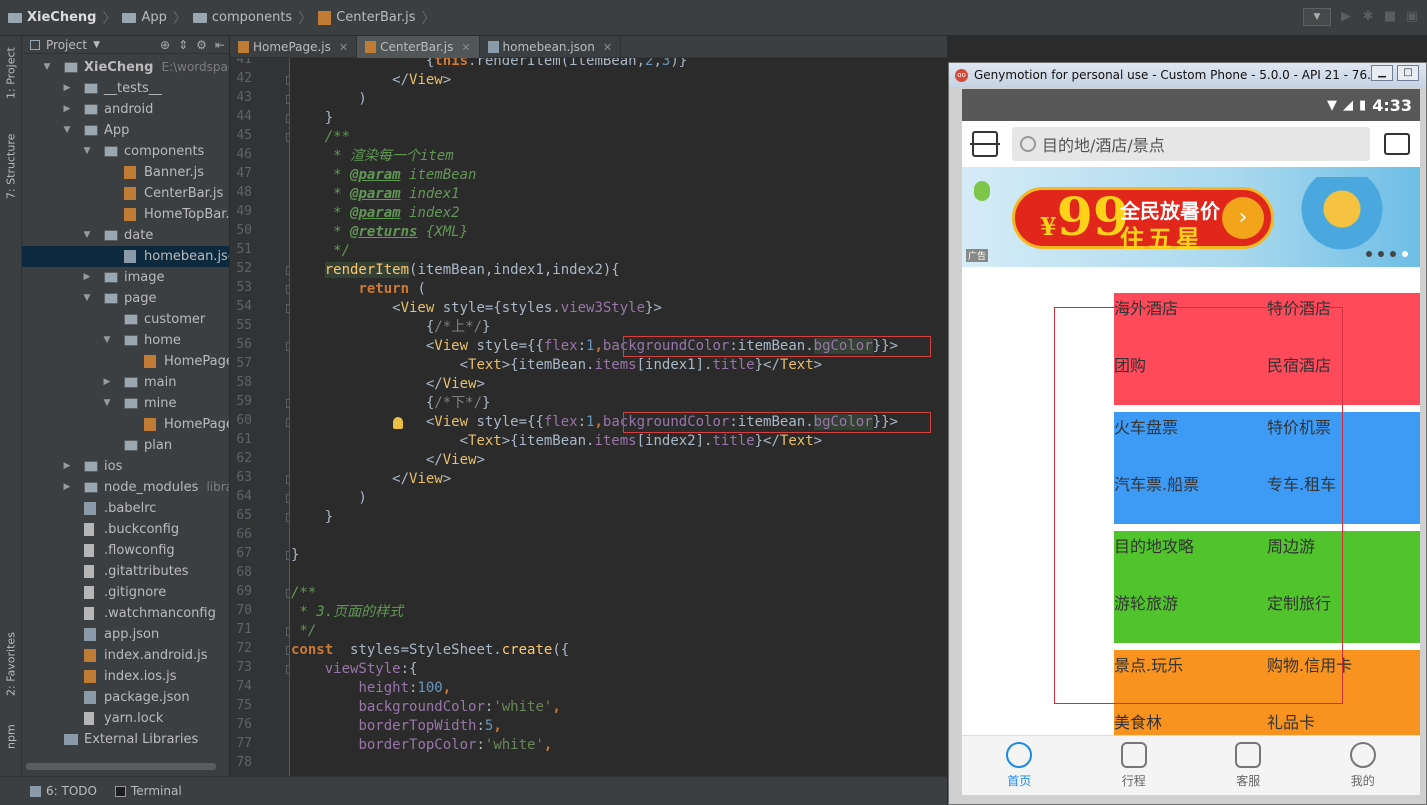  What do you see at coordinates (125, 676) in the screenshot?
I see `tree-item: index.ios.js` at bounding box center [125, 676].